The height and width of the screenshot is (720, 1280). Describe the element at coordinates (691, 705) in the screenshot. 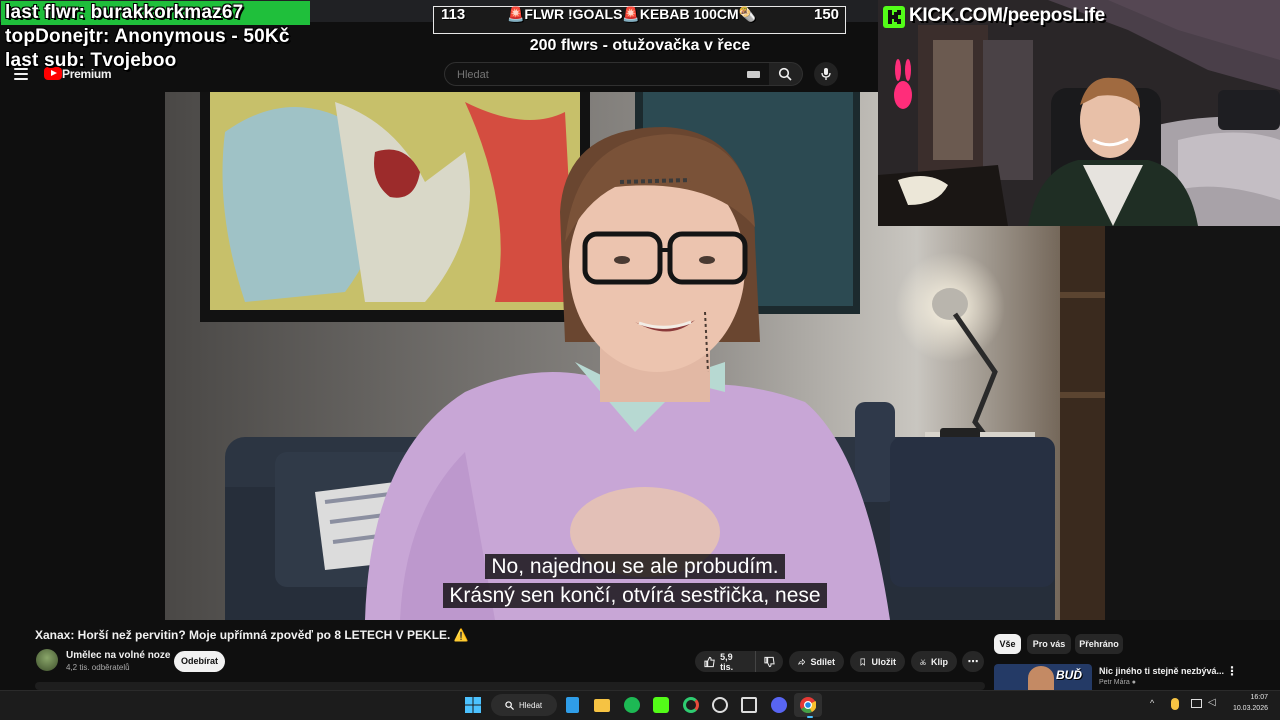

I see `app-icon-c` at that location.